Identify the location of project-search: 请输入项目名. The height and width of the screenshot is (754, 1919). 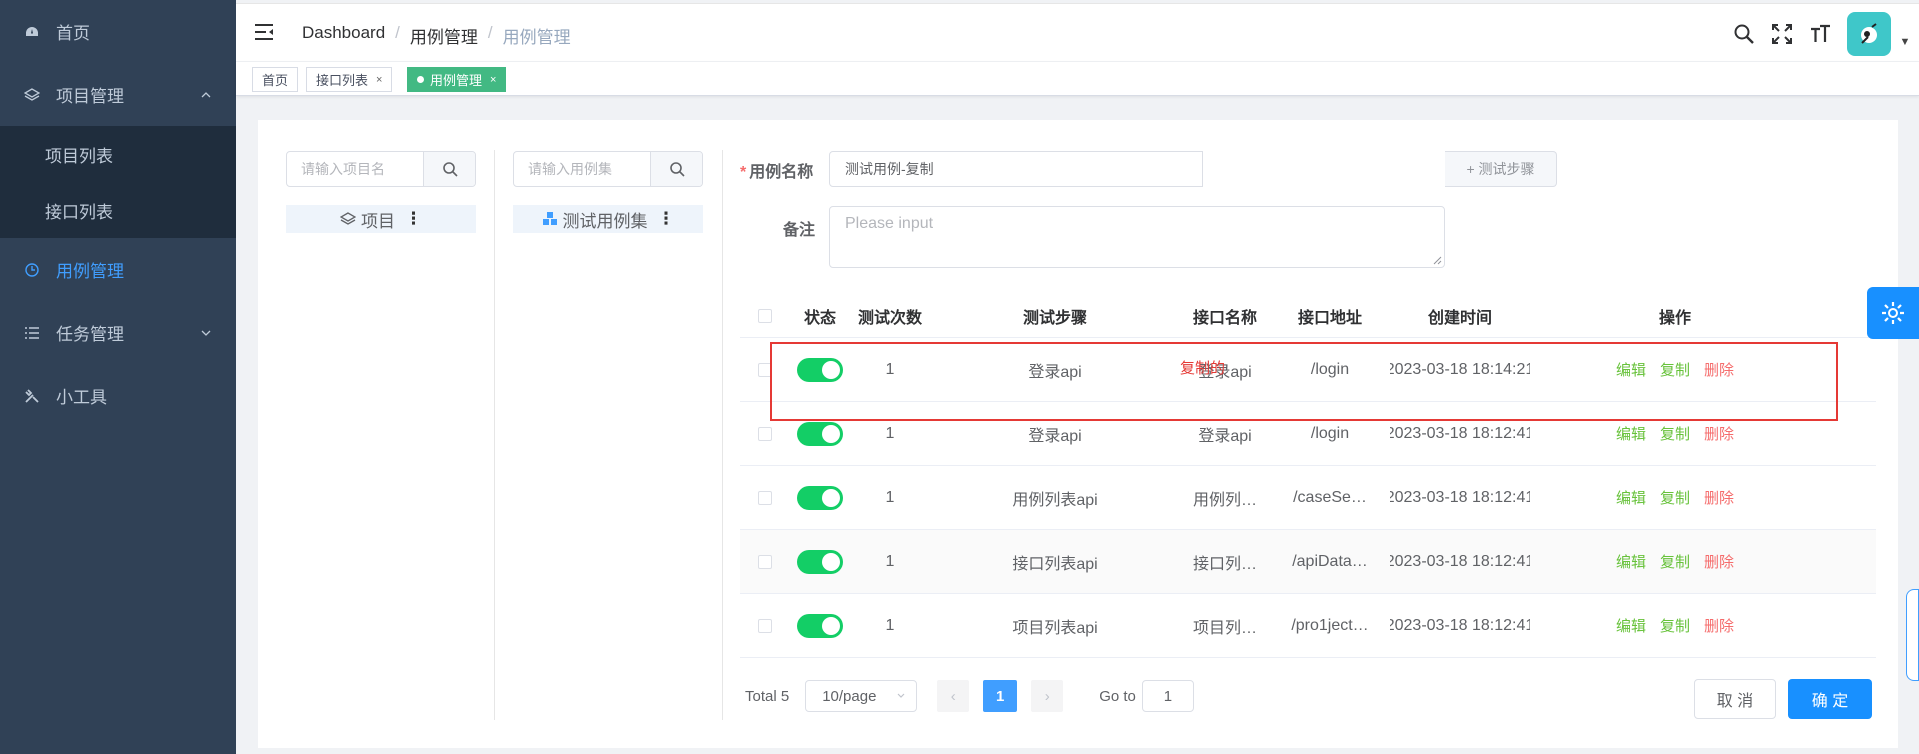
(381, 169).